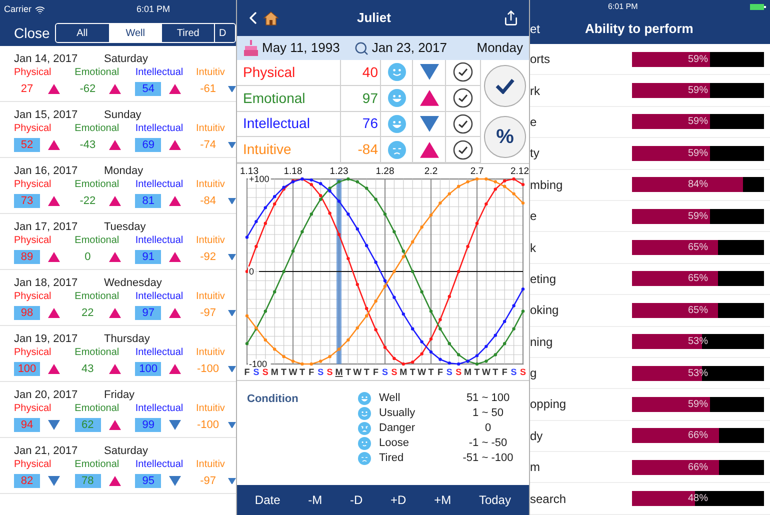  What do you see at coordinates (537, 436) in the screenshot?
I see `activity-label: dy` at bounding box center [537, 436].